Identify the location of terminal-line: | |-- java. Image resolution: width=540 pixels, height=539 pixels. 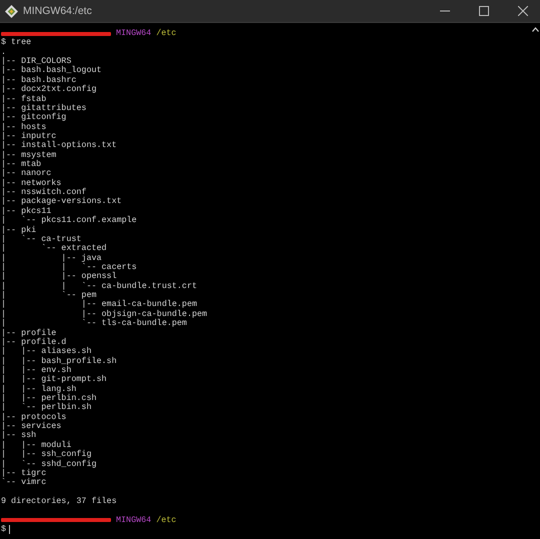
(51, 258).